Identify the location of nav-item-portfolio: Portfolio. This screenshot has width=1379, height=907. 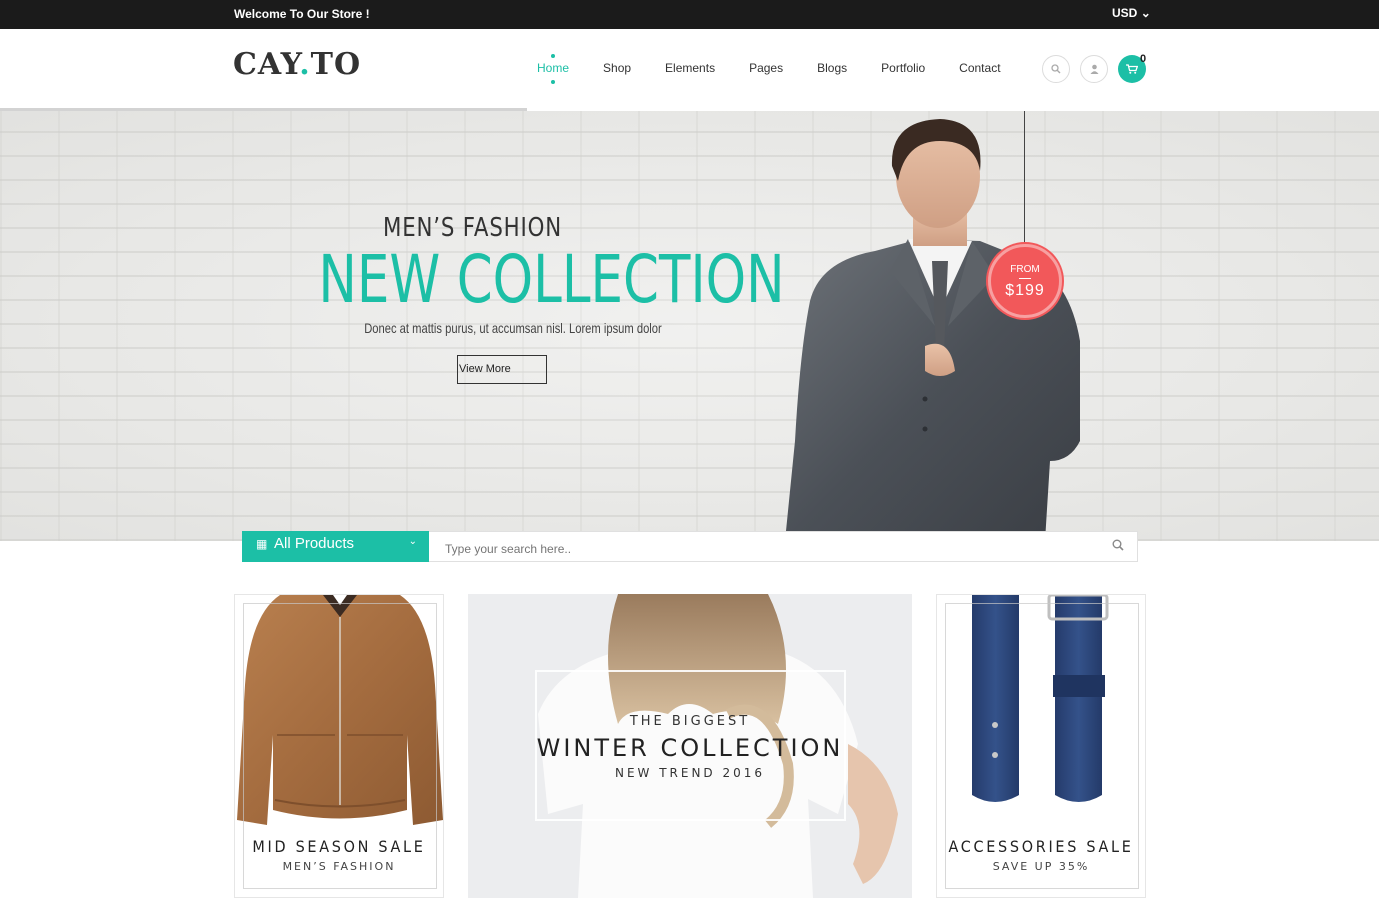
(903, 68).